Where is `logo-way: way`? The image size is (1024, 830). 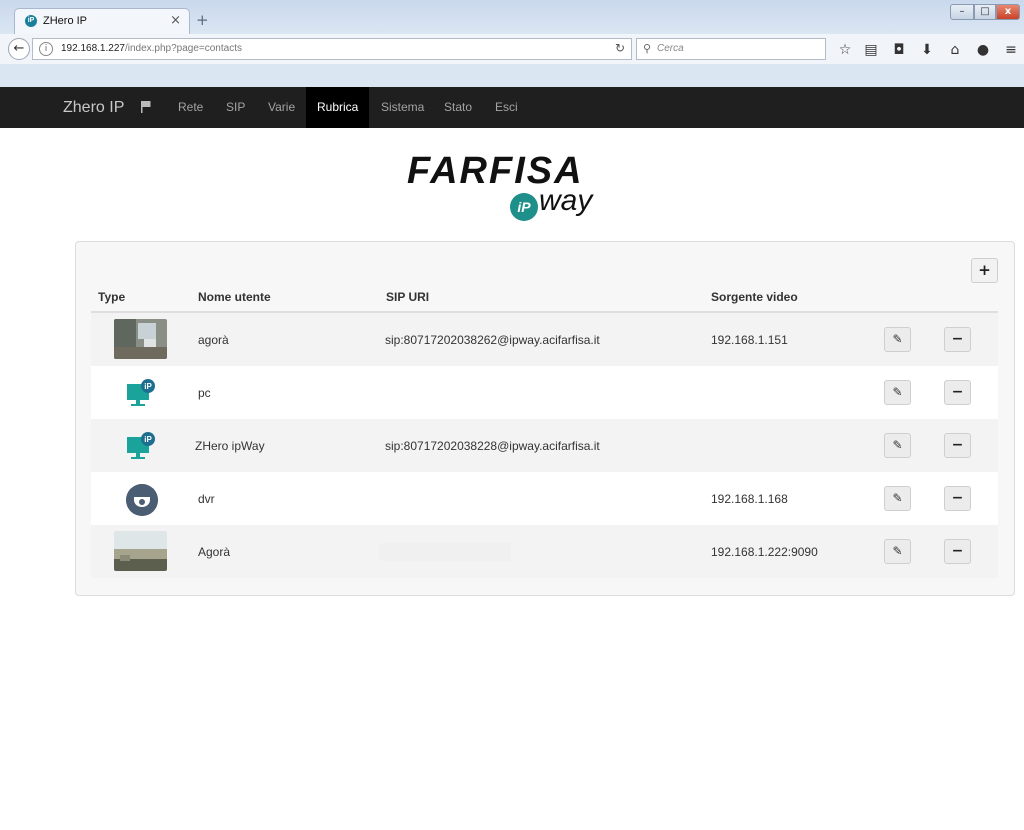
logo-way: way is located at coordinates (566, 200).